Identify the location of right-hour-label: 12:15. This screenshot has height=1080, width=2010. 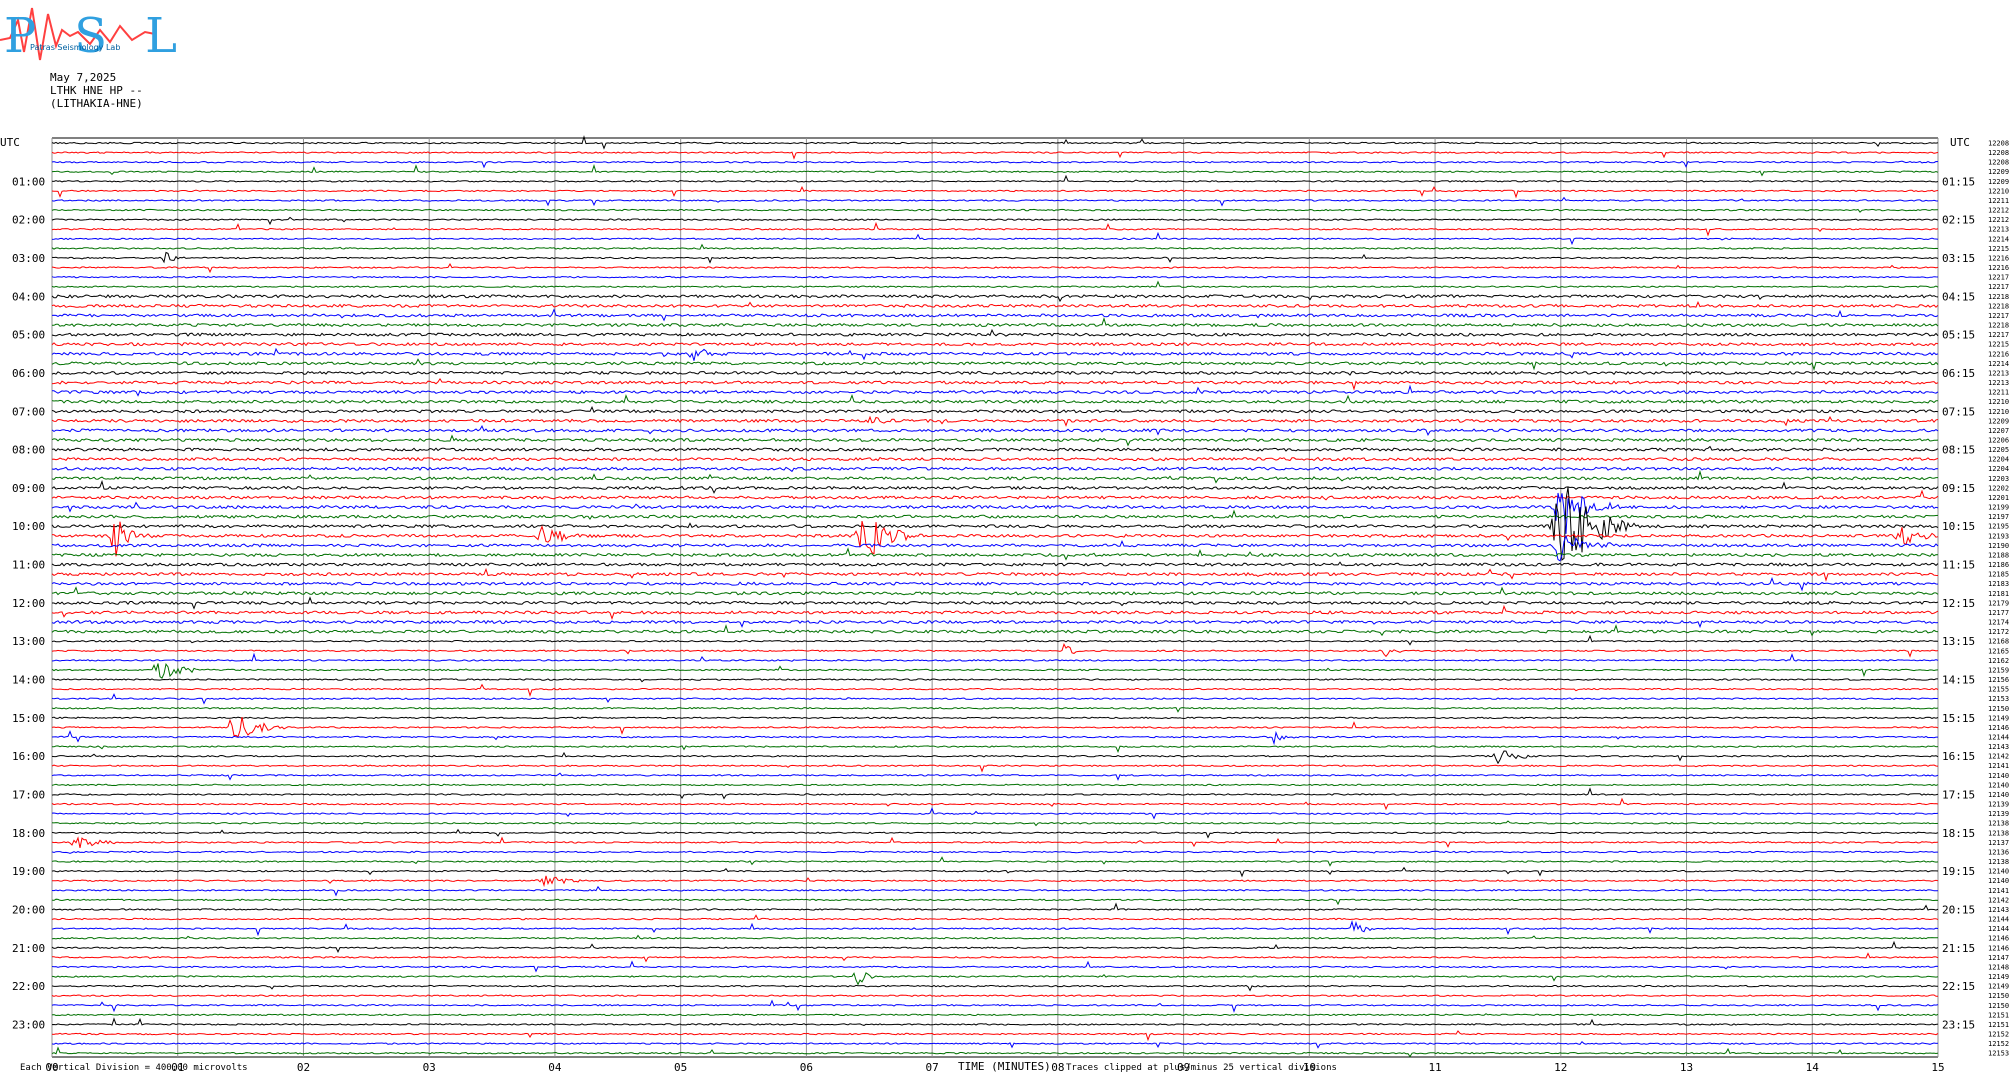
(1958, 603).